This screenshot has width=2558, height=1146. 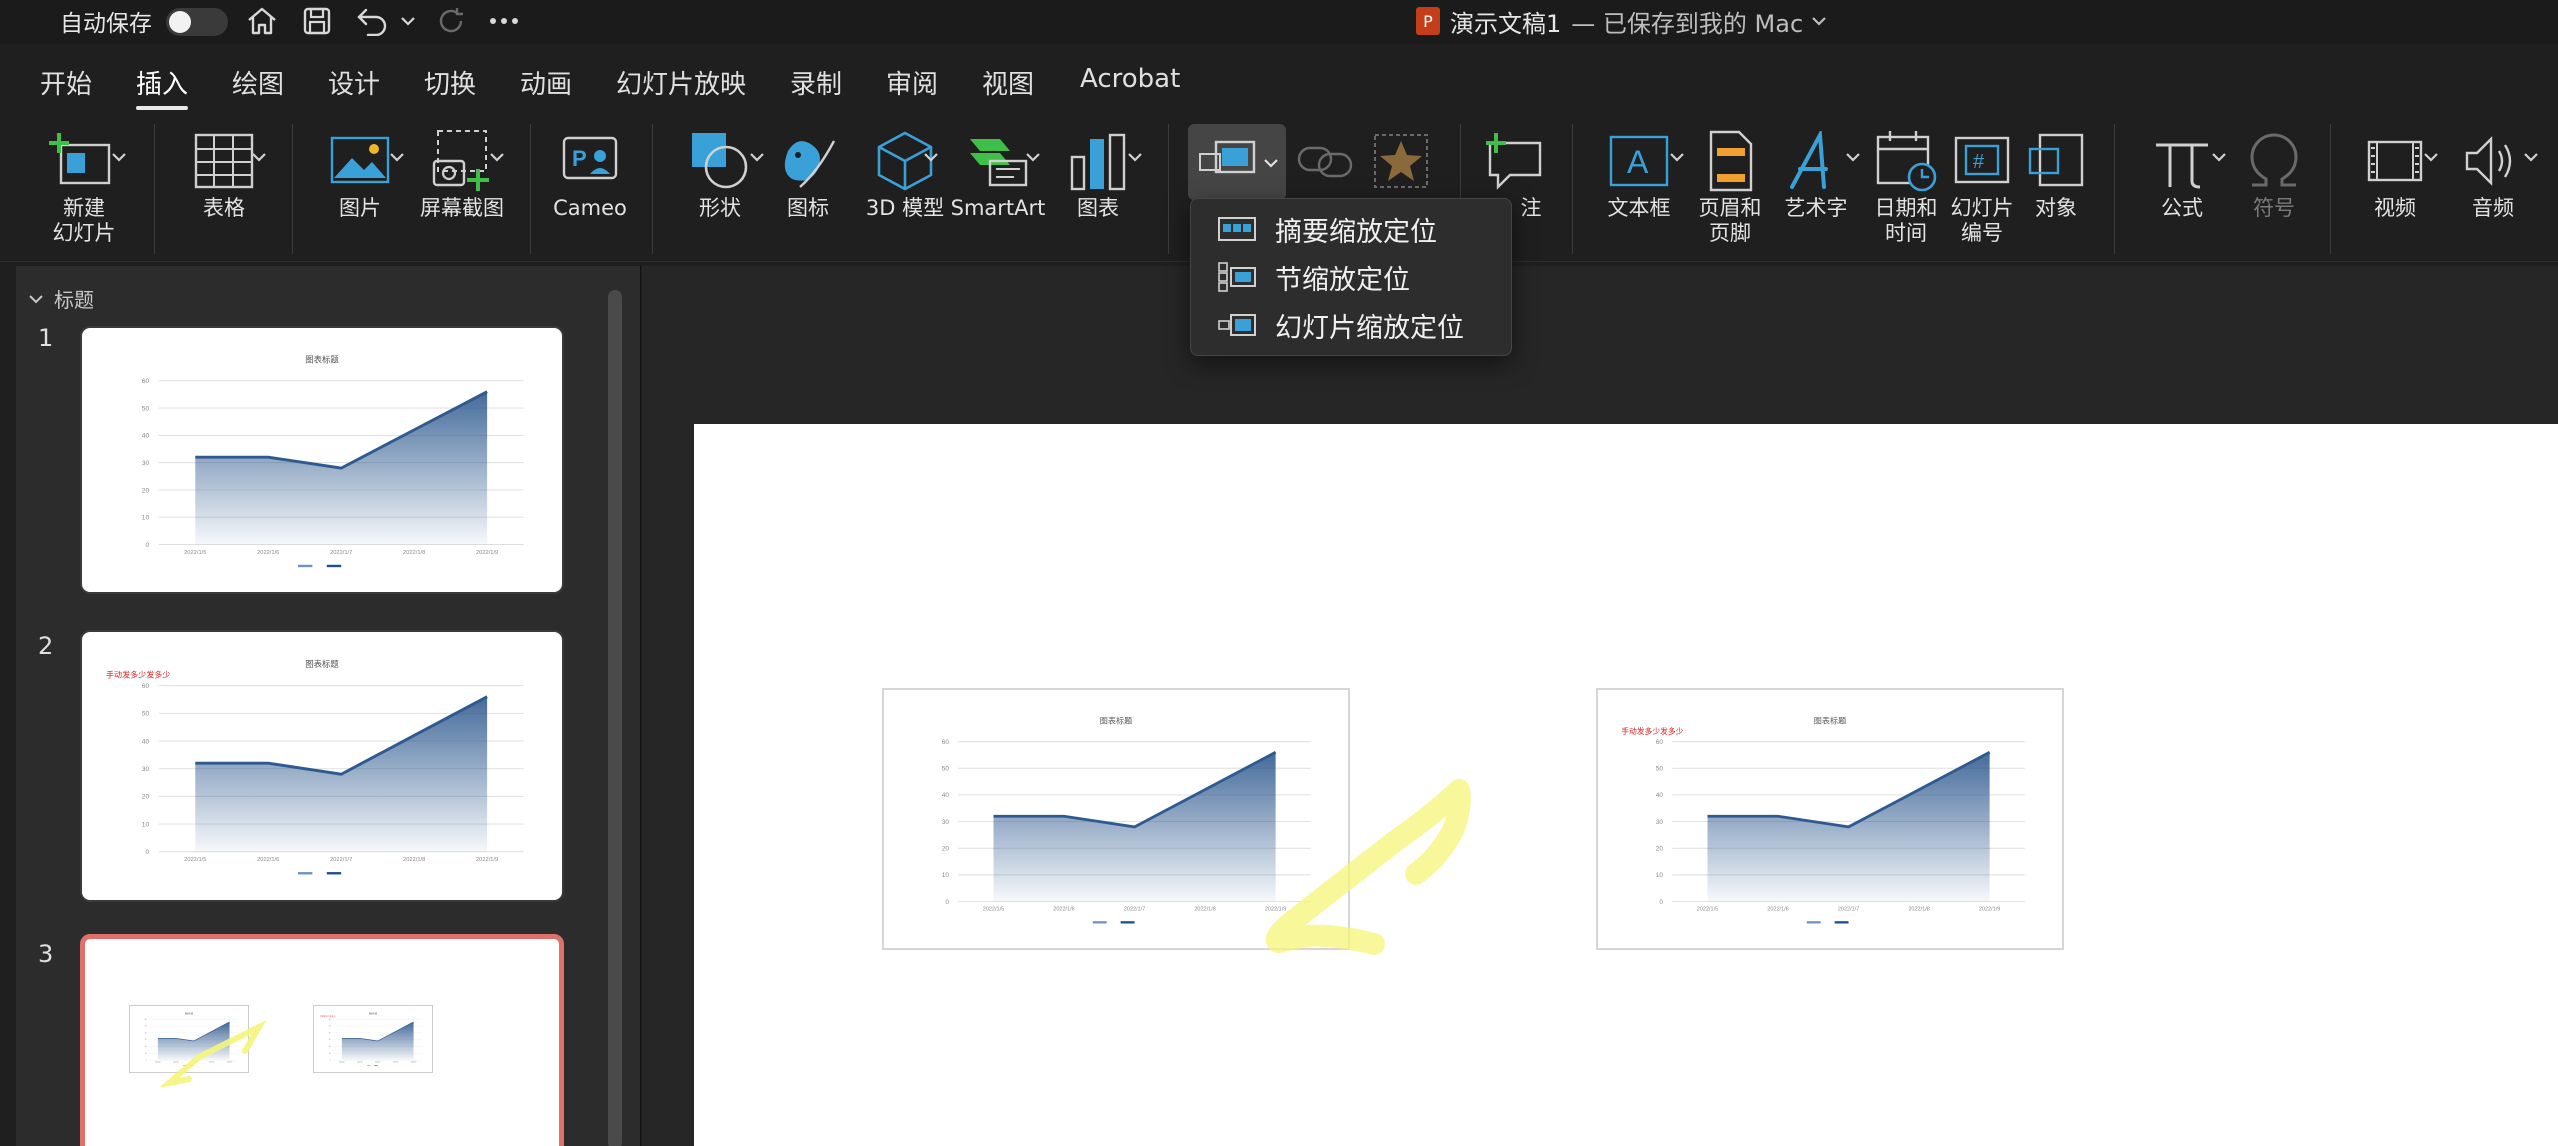 I want to click on symbol-button: 符号, so click(x=2274, y=173).